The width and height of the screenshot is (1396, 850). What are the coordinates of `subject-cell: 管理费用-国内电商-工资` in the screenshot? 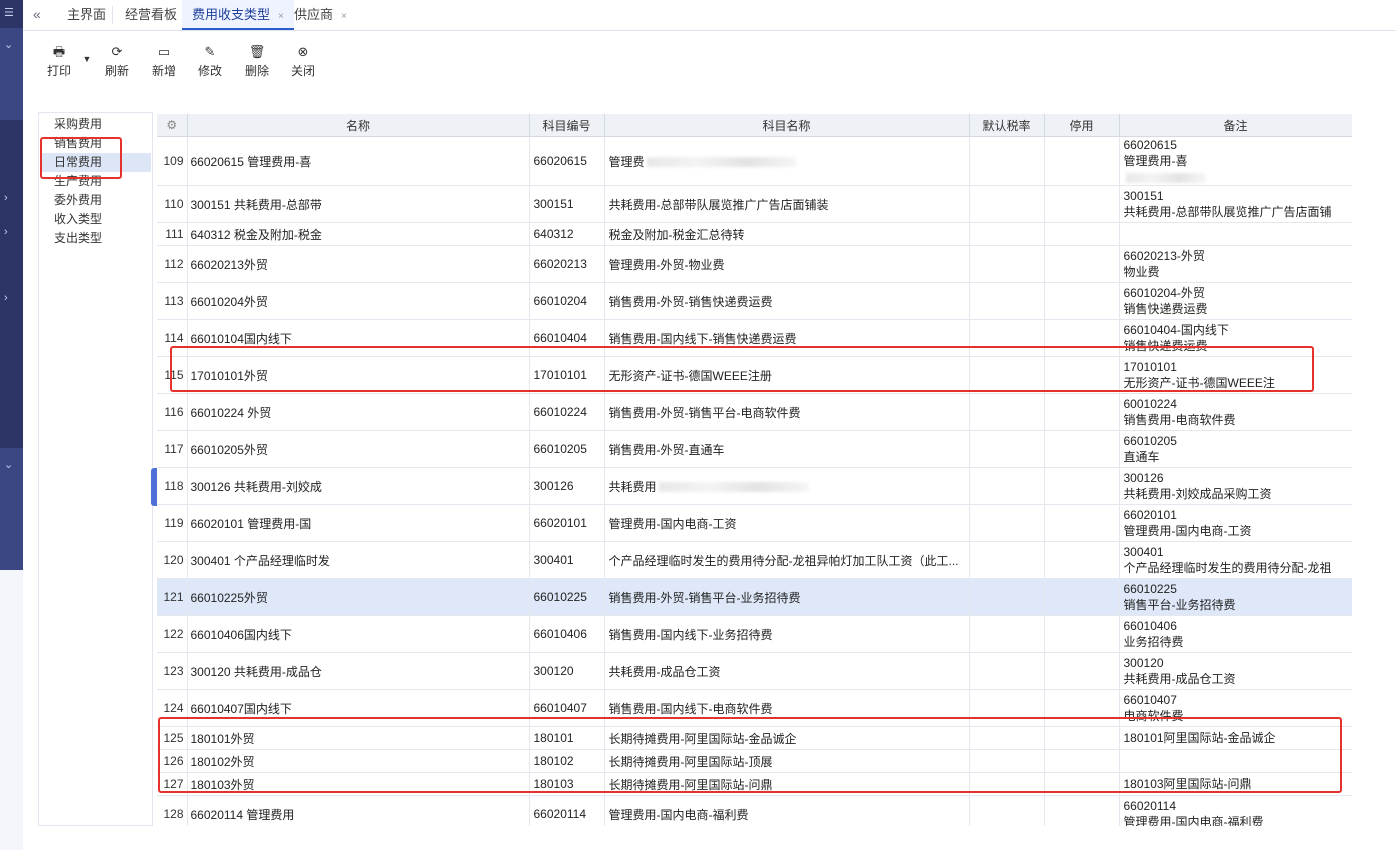 It's located at (787, 523).